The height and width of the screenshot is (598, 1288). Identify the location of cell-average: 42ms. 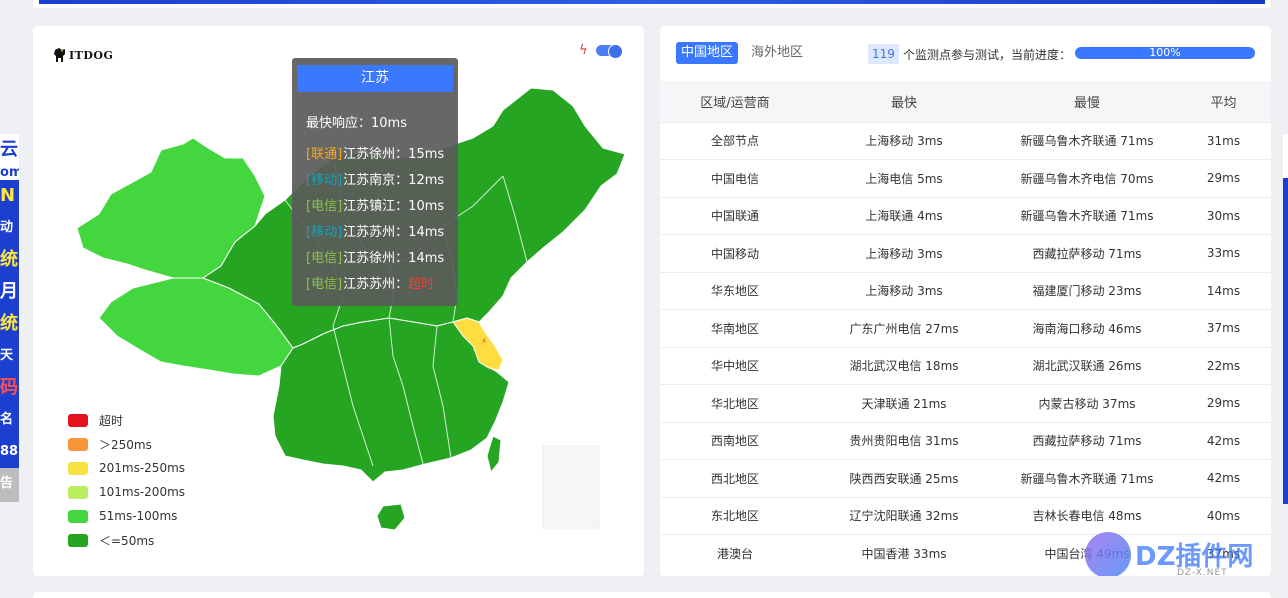
(1223, 440).